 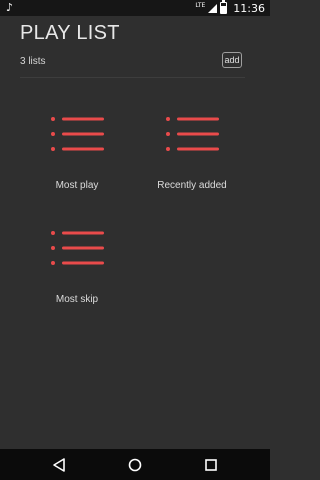 What do you see at coordinates (77, 299) in the screenshot?
I see `playlist-label: Most skip` at bounding box center [77, 299].